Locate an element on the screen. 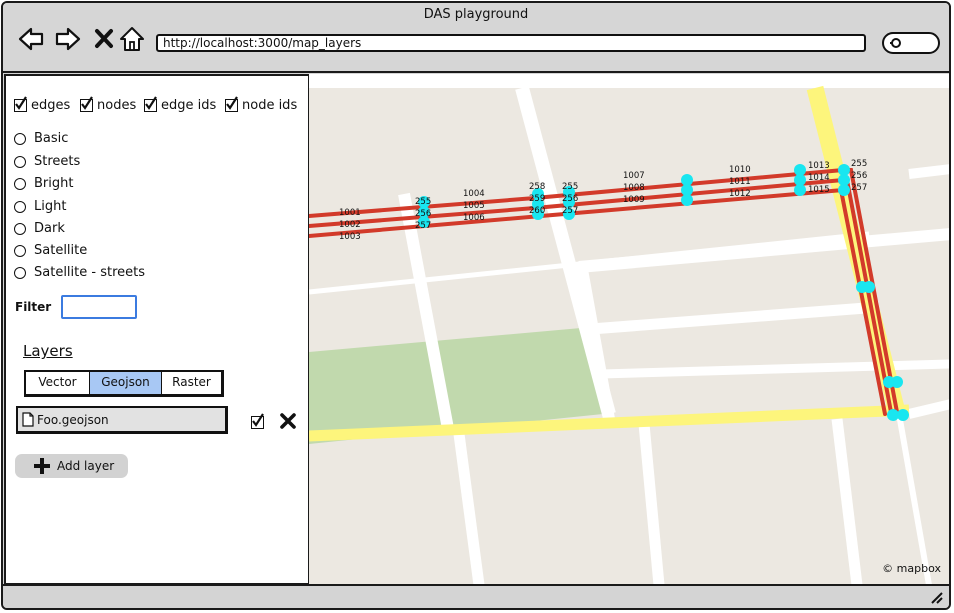 The width and height of the screenshot is (954, 613). node-id-label: 260 is located at coordinates (537, 211).